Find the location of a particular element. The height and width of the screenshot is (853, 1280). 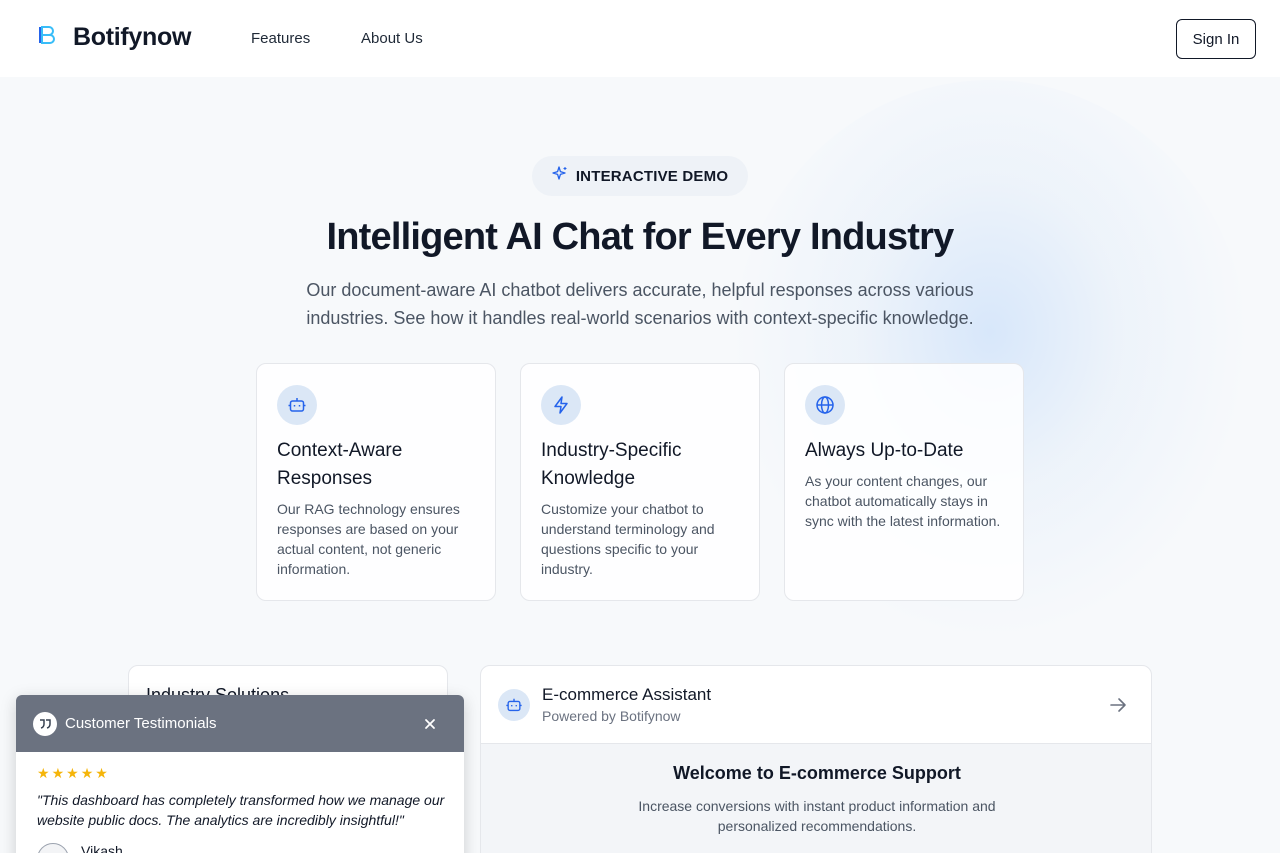

feature-title: Industry-Specific Knowledge is located at coordinates (611, 464).